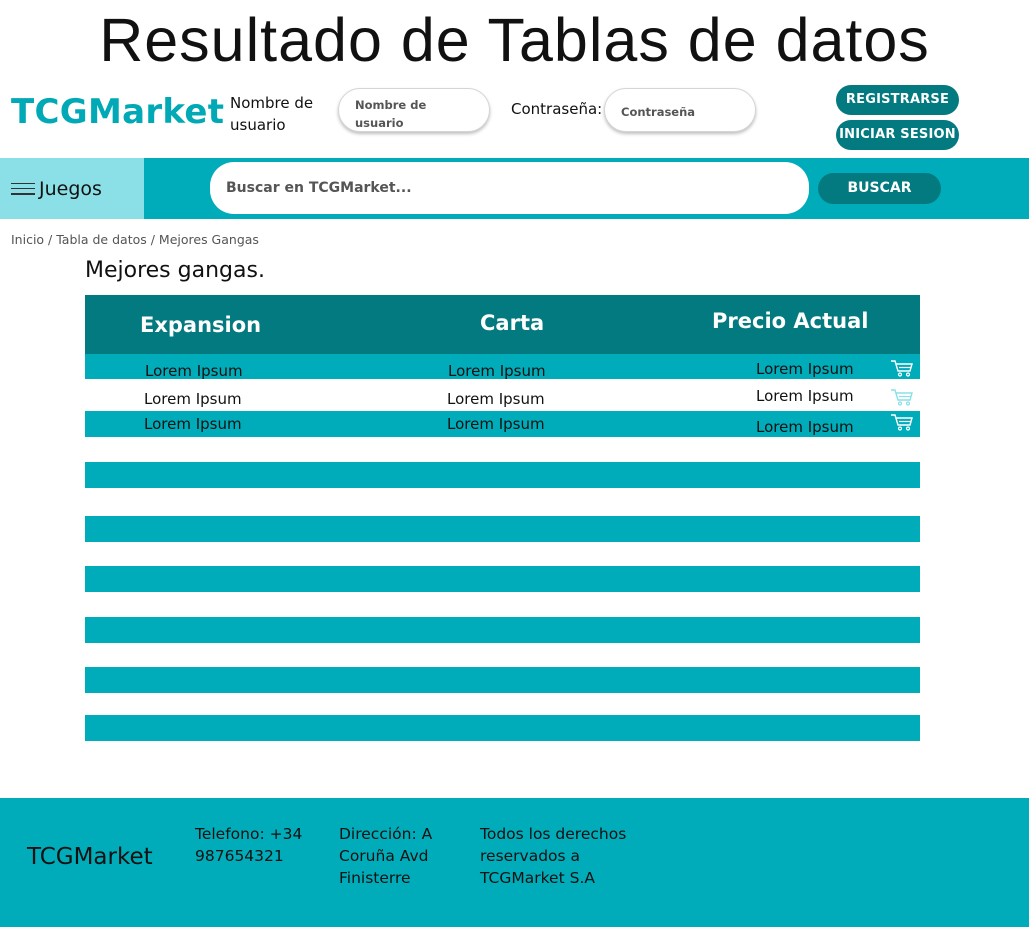 The width and height of the screenshot is (1029, 927). Describe the element at coordinates (658, 112) in the screenshot. I see `password-placeholder: Contraseña` at that location.